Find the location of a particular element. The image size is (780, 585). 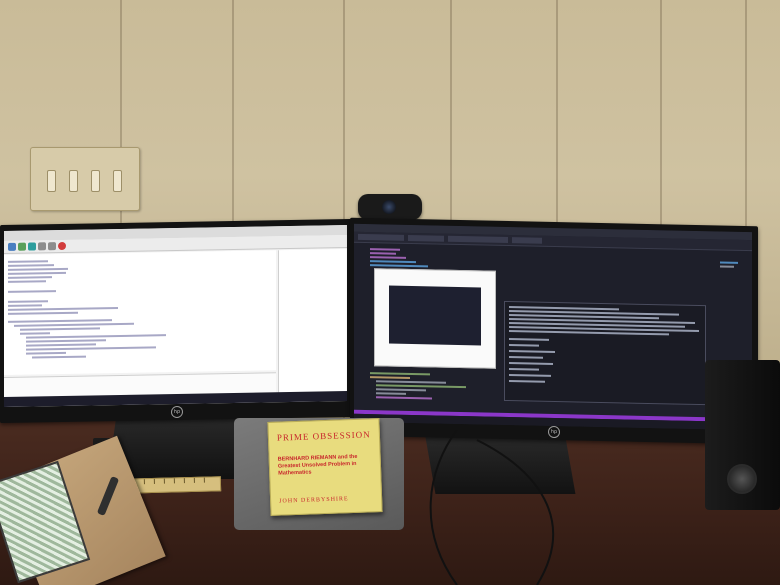

new-file-icon is located at coordinates (12, 246).